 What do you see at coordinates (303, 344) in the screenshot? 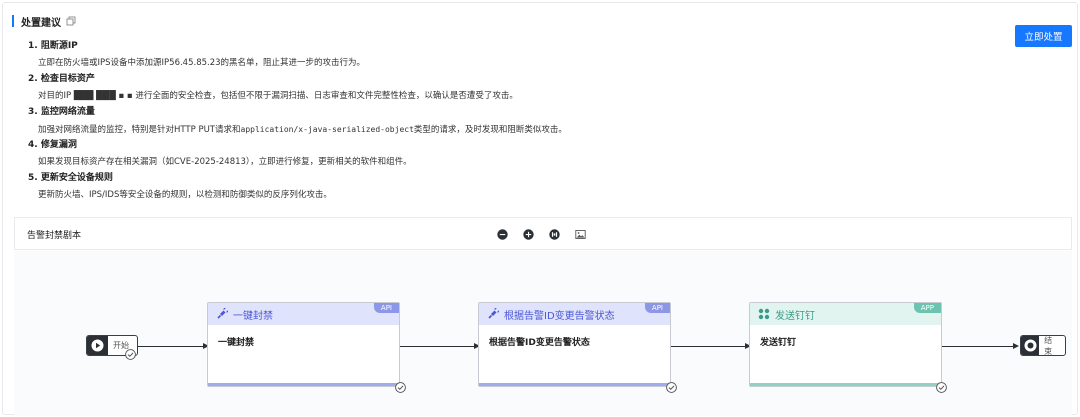
I see `flow-node: 一键封禁 API 一键封禁` at bounding box center [303, 344].